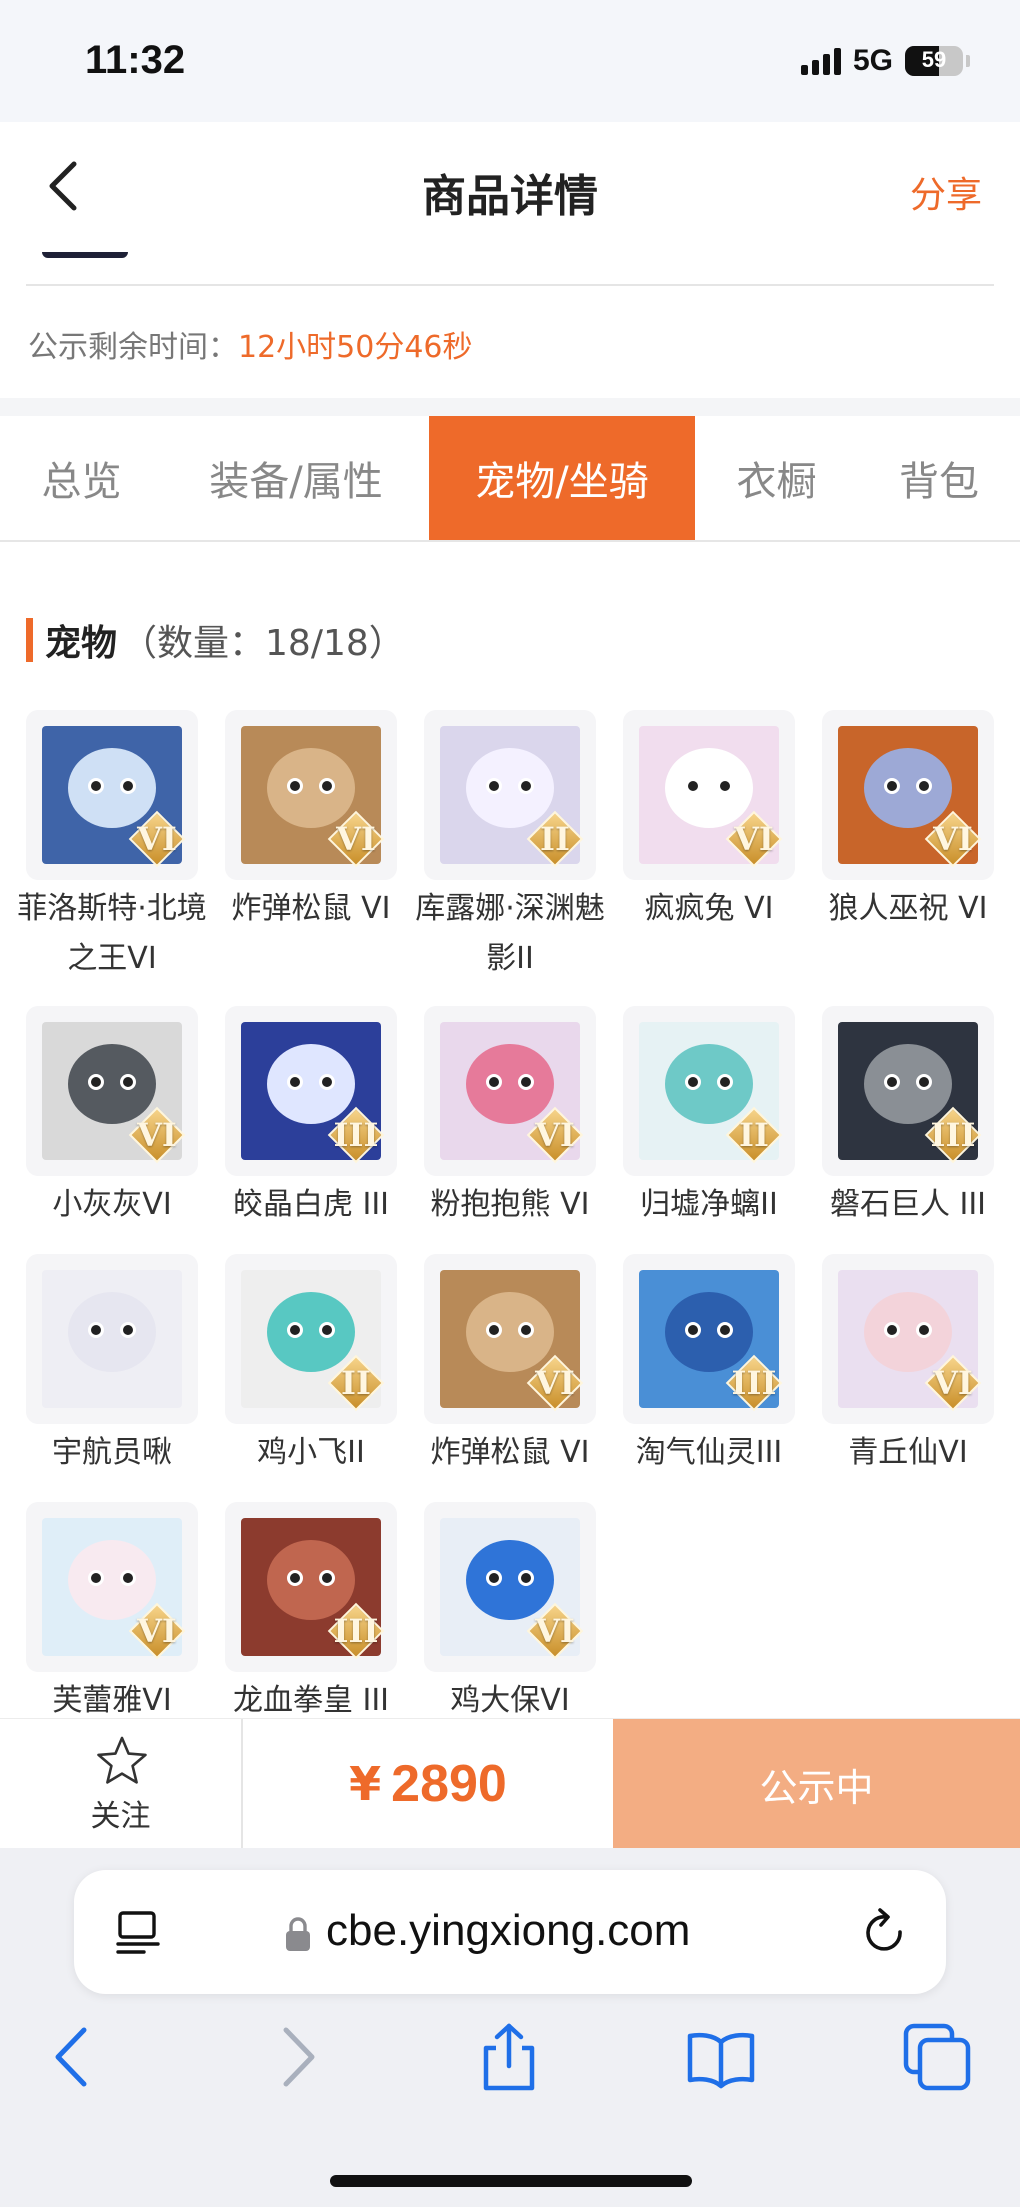  What do you see at coordinates (365, 1784) in the screenshot?
I see `price-currency: ¥` at bounding box center [365, 1784].